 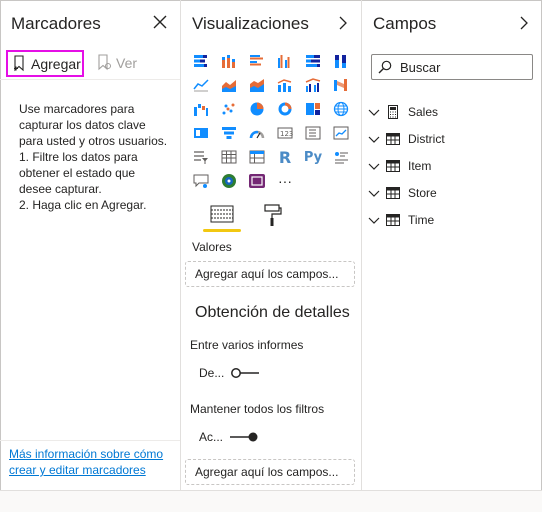 What do you see at coordinates (285, 157) in the screenshot?
I see `r-script-visual-icon: R` at bounding box center [285, 157].